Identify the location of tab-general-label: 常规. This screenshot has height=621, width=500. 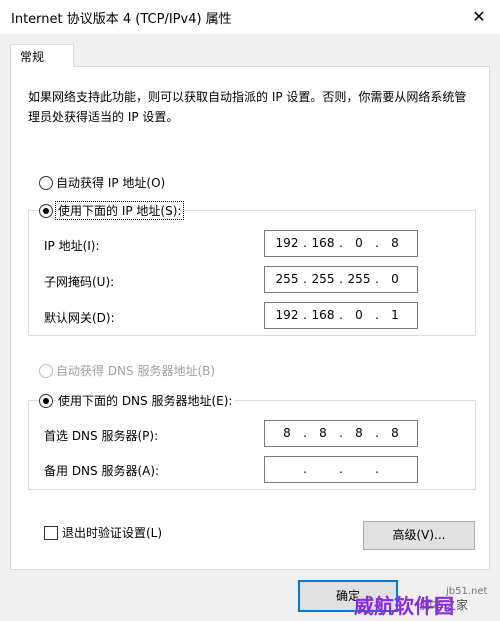
(32, 57).